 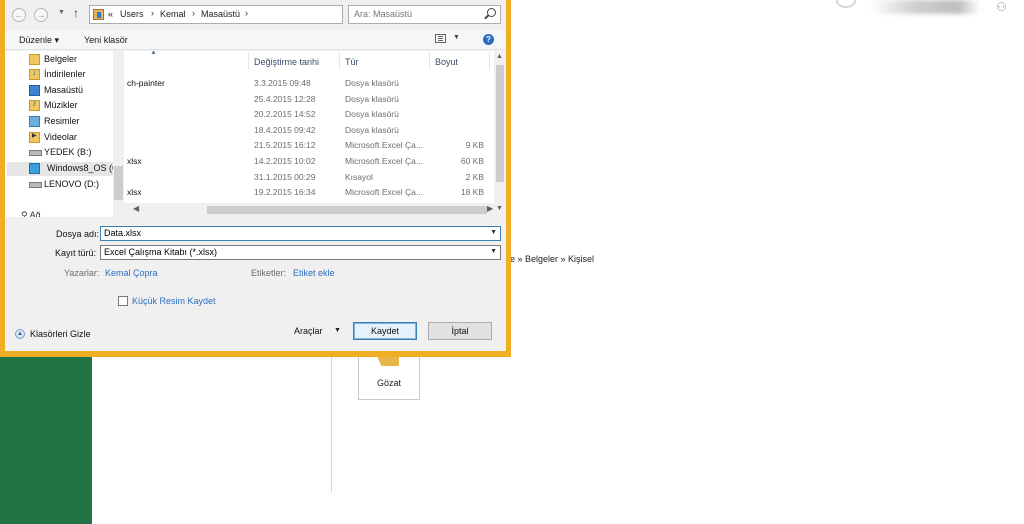 What do you see at coordinates (488, 39) in the screenshot?
I see `help-icon: ?` at bounding box center [488, 39].